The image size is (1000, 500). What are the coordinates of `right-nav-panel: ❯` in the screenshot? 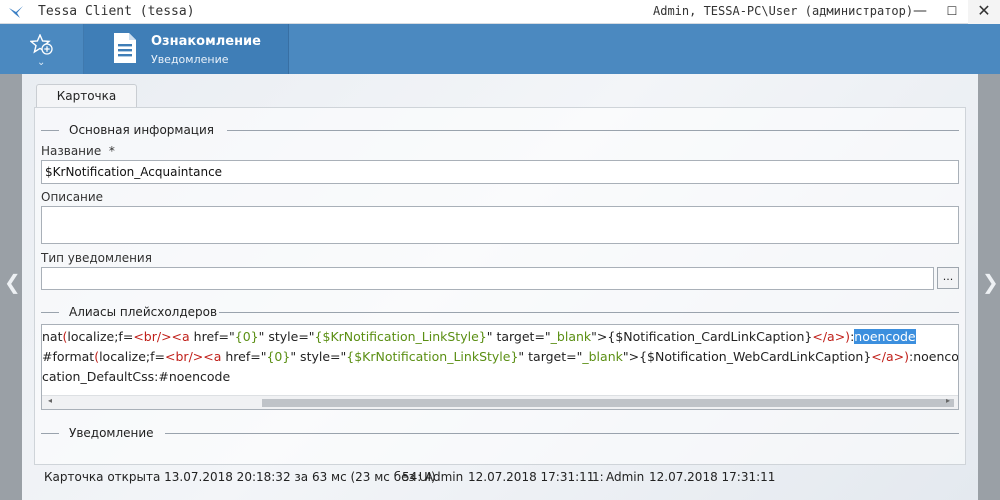 It's located at (989, 287).